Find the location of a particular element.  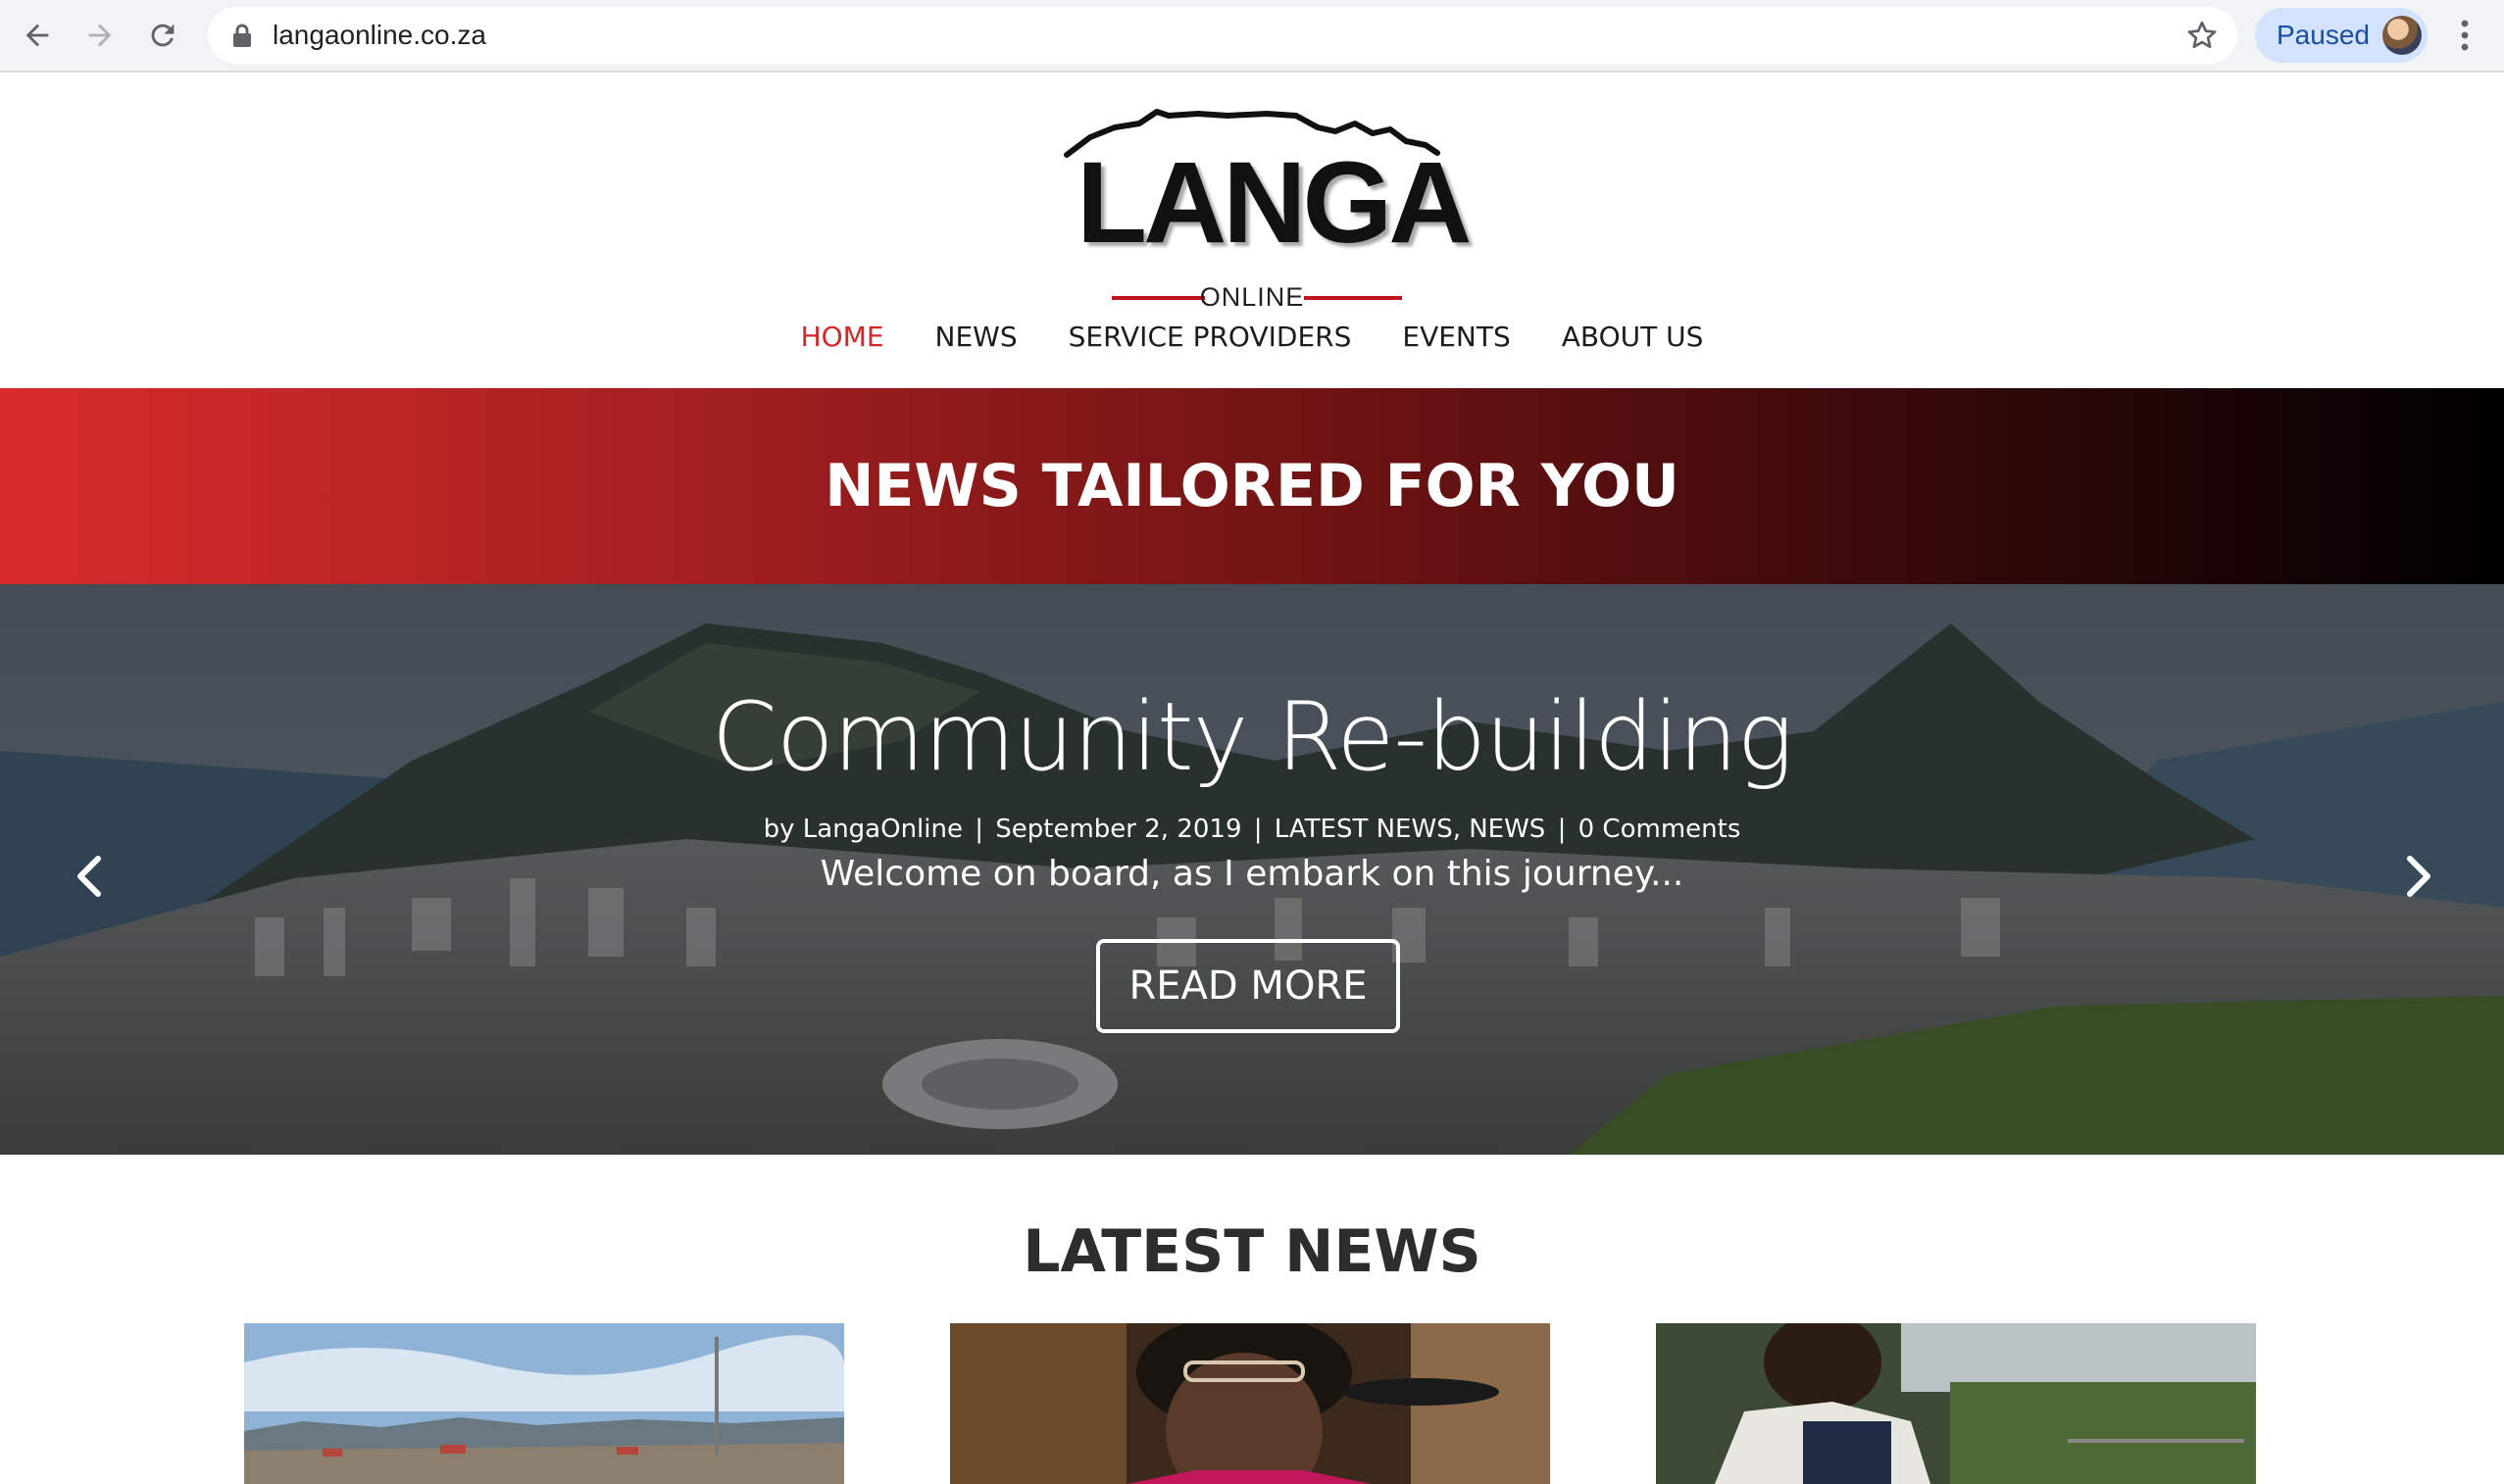

forward-button is located at coordinates (100, 36).